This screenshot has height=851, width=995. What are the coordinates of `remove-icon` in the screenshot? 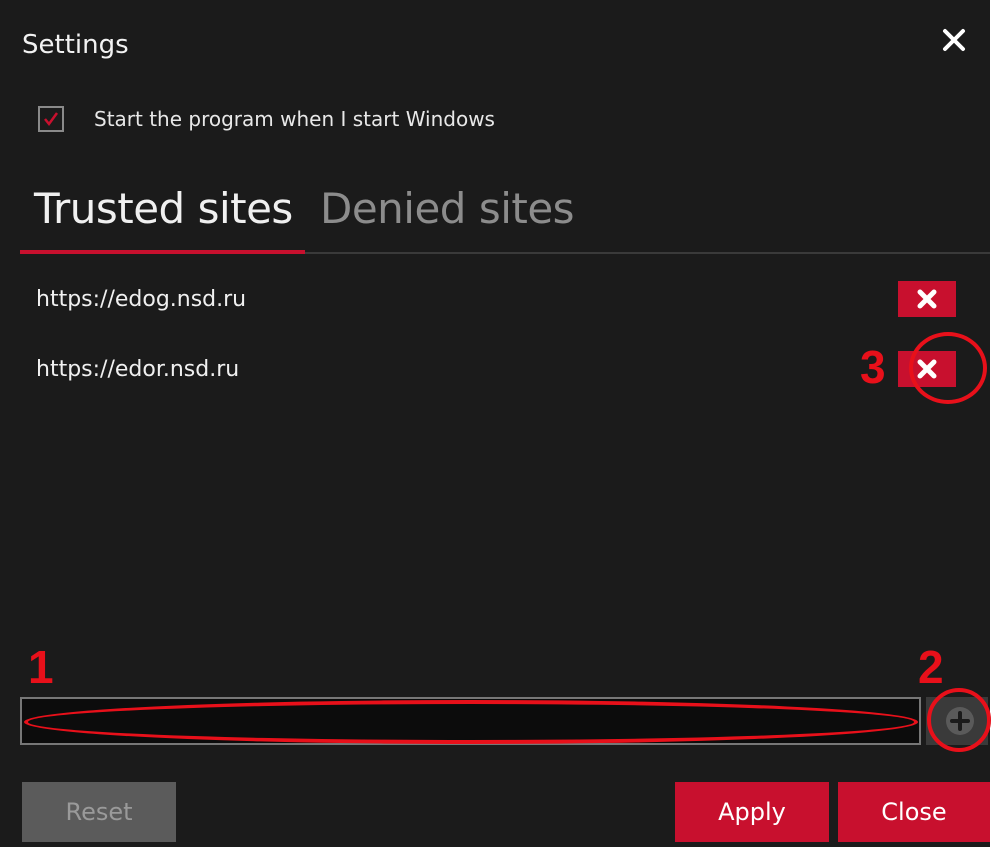 It's located at (927, 299).